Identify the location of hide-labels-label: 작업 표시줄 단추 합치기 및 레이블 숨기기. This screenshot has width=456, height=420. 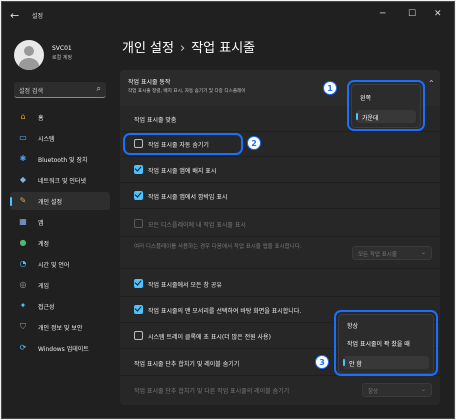
(187, 364).